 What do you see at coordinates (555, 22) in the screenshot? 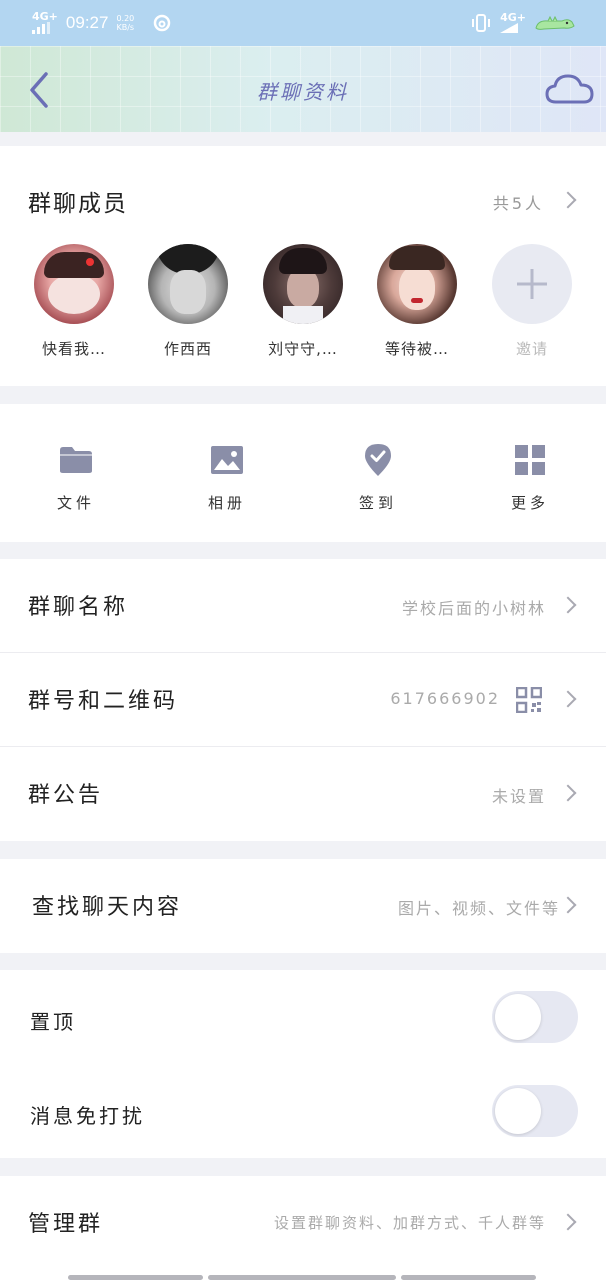
I see `battery-dino-icon` at bounding box center [555, 22].